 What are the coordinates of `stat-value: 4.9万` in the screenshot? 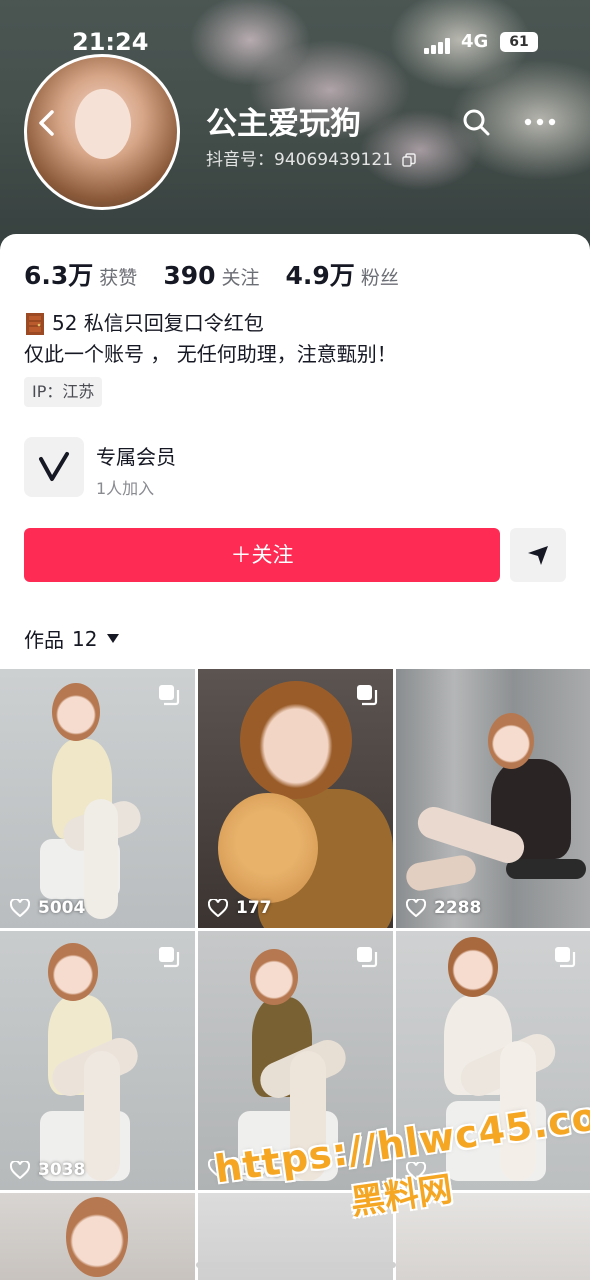 It's located at (320, 275).